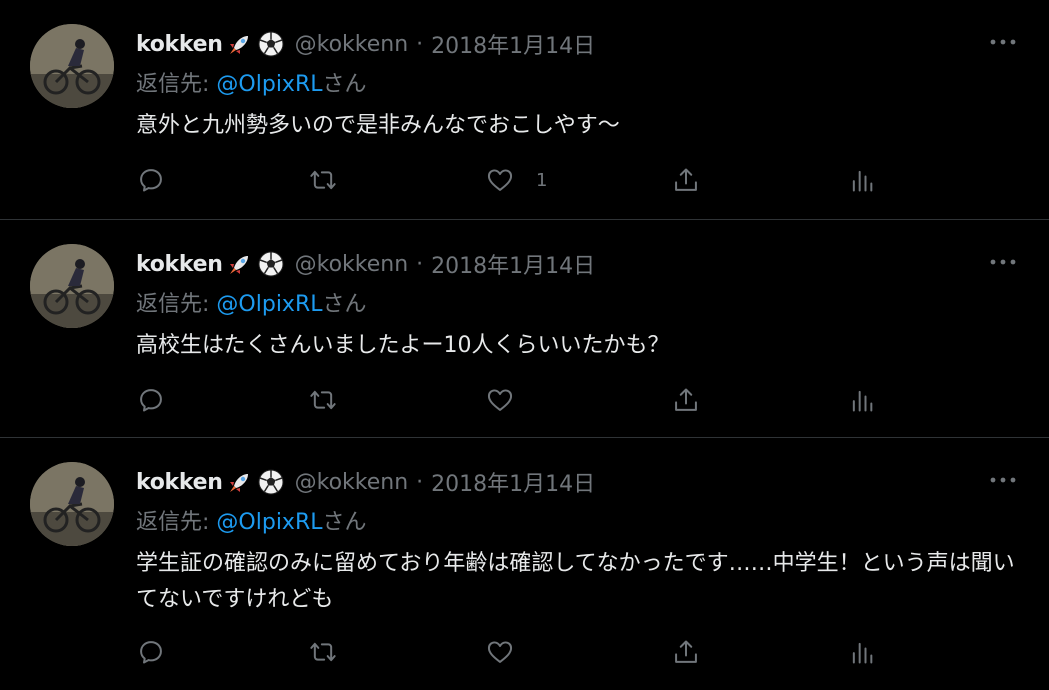  What do you see at coordinates (378, 125) in the screenshot?
I see `tweet-text: 意外と九州勢多いので是非みんなでおこしやす～` at bounding box center [378, 125].